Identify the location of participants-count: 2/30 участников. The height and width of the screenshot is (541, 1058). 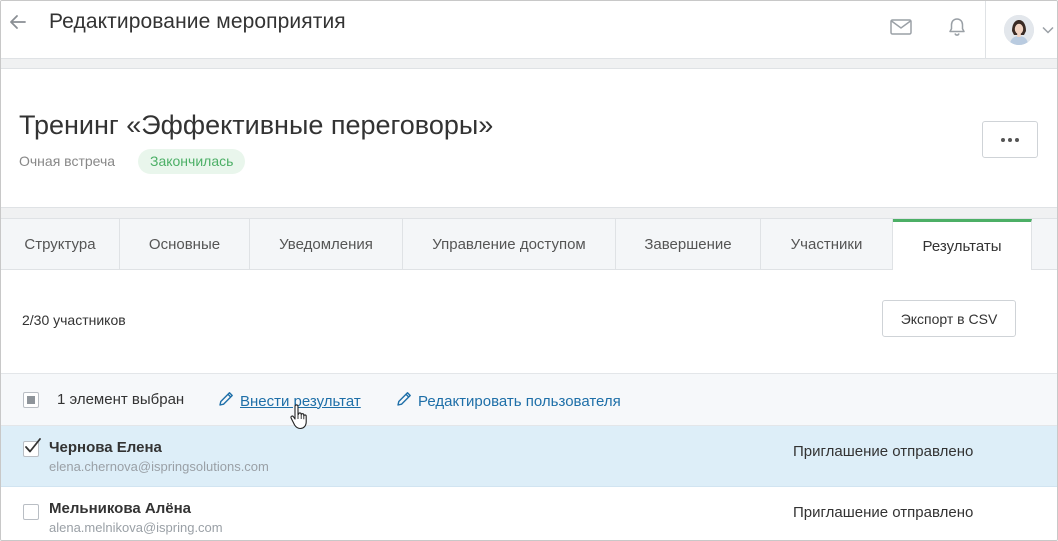
(74, 320).